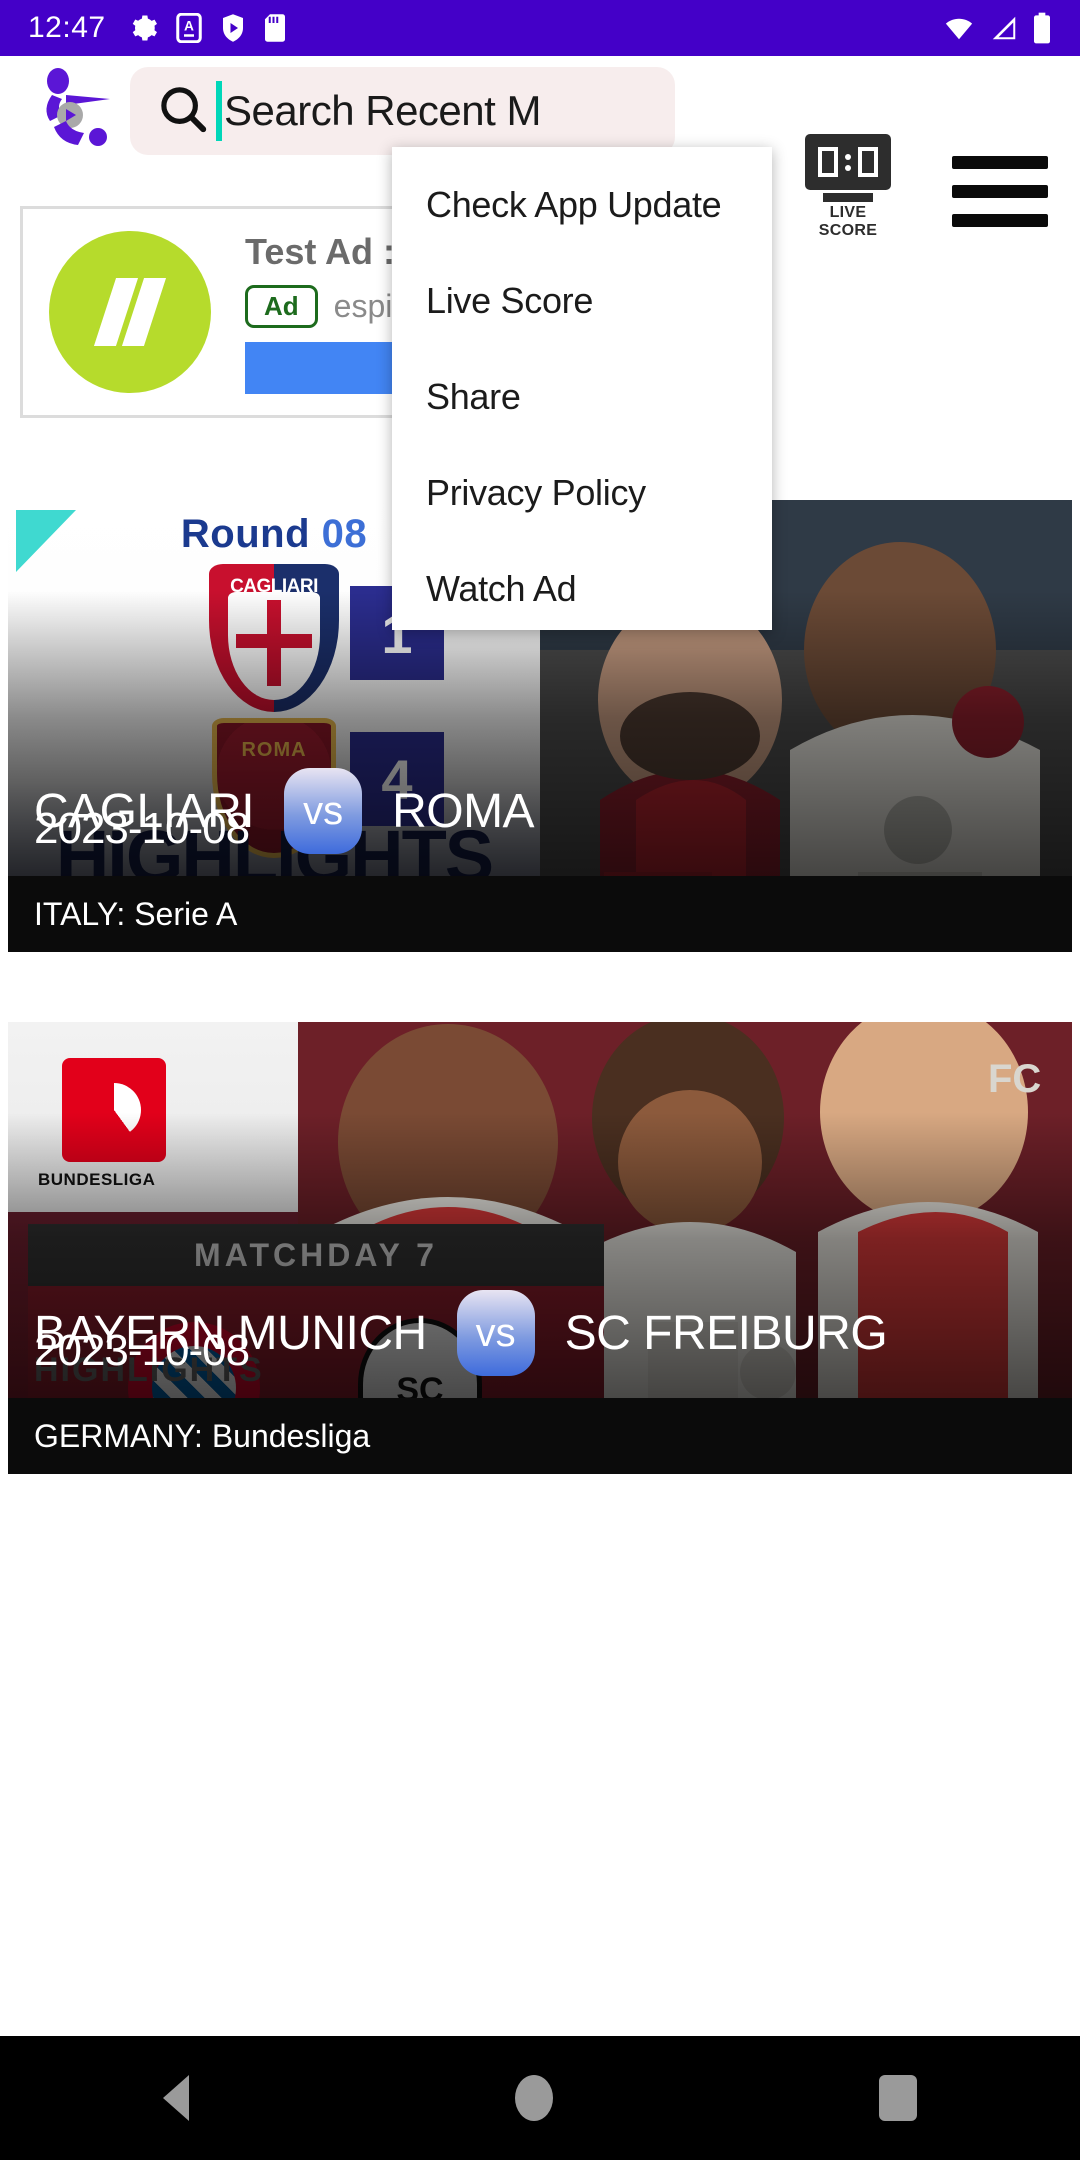  Describe the element at coordinates (582, 205) in the screenshot. I see `menu-item-check-app-update: Check App Update` at that location.